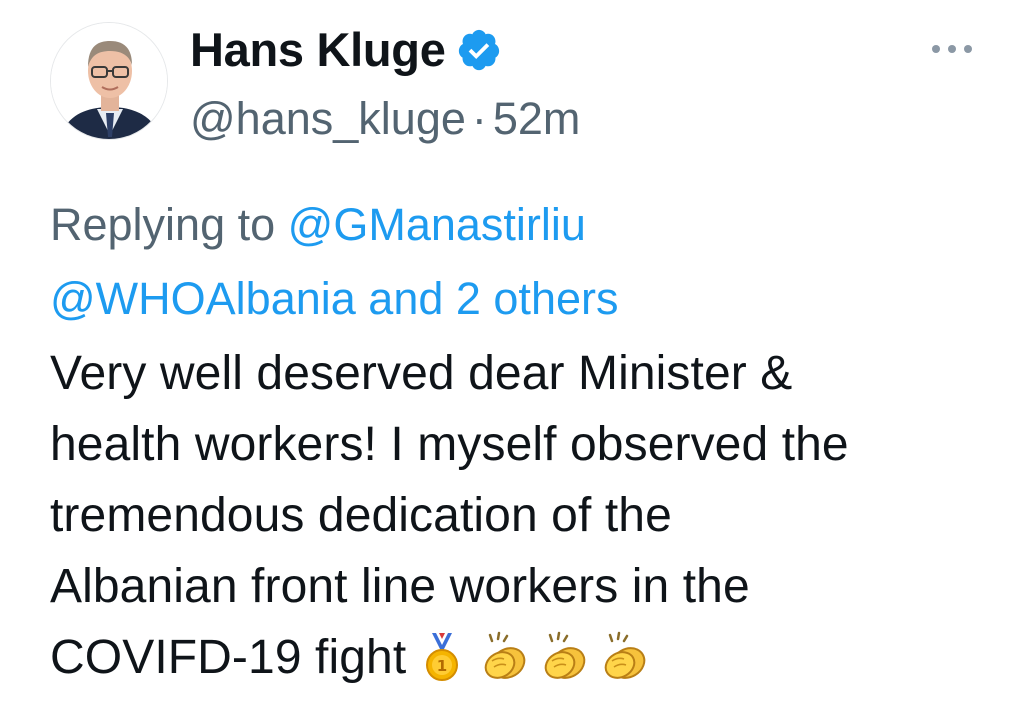 This screenshot has width=1024, height=703. Describe the element at coordinates (537, 118) in the screenshot. I see `tweet-timestamp: 52m` at that location.